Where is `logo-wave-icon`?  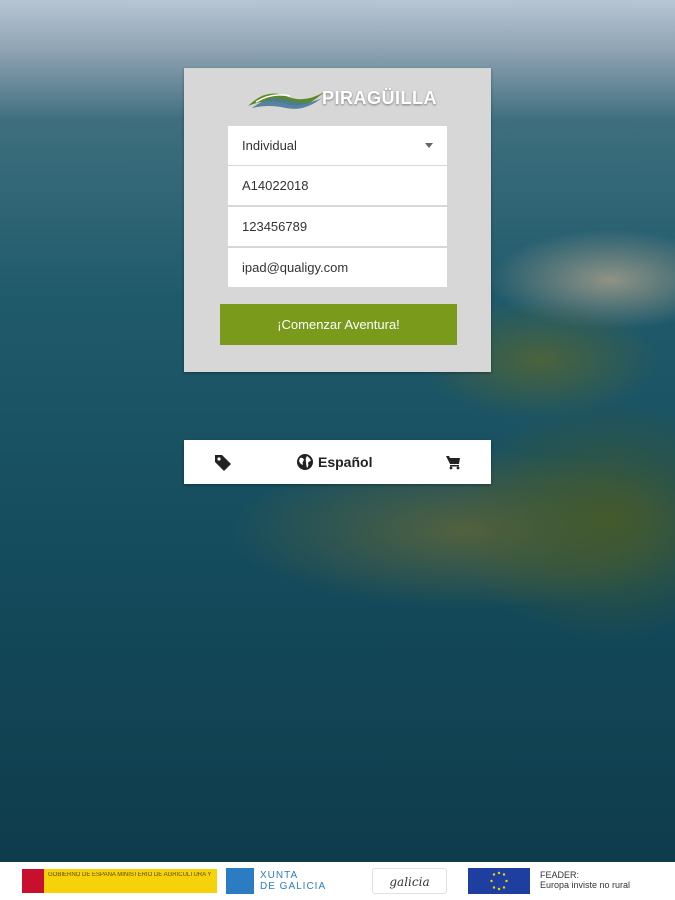
logo-wave-icon is located at coordinates (286, 100).